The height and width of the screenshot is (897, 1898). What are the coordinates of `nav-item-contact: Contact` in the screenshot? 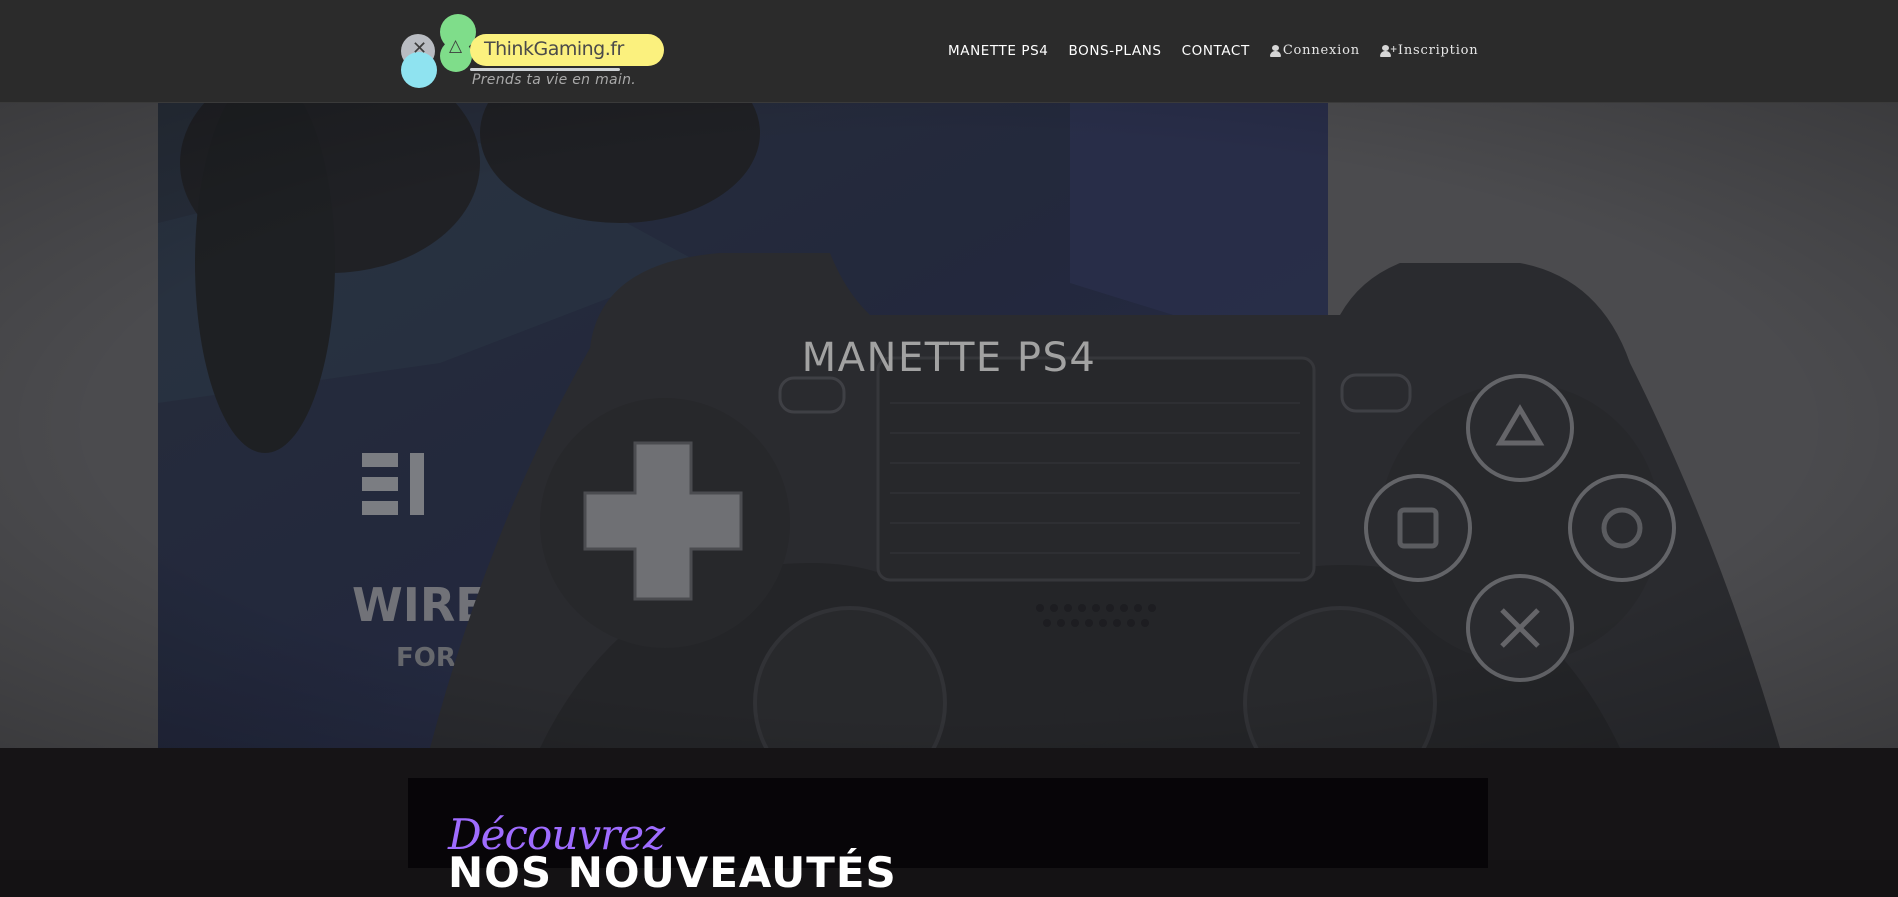 It's located at (1216, 51).